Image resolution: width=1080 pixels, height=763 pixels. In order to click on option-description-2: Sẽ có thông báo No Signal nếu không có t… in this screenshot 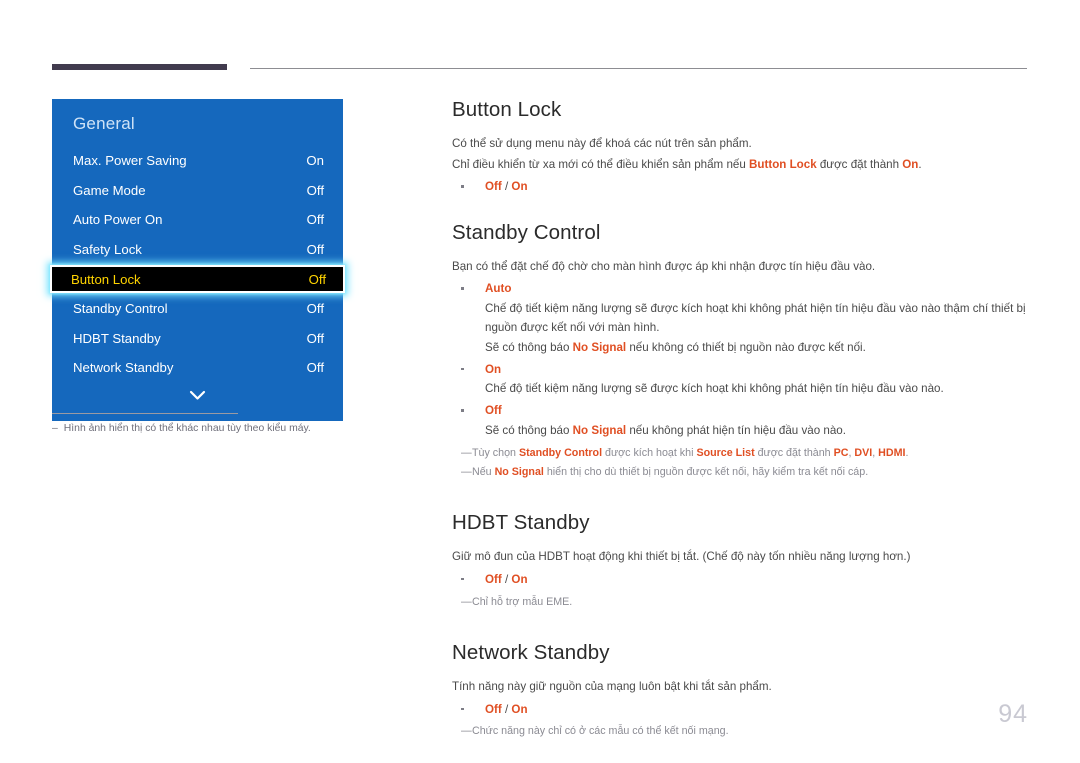, I will do `click(757, 348)`.